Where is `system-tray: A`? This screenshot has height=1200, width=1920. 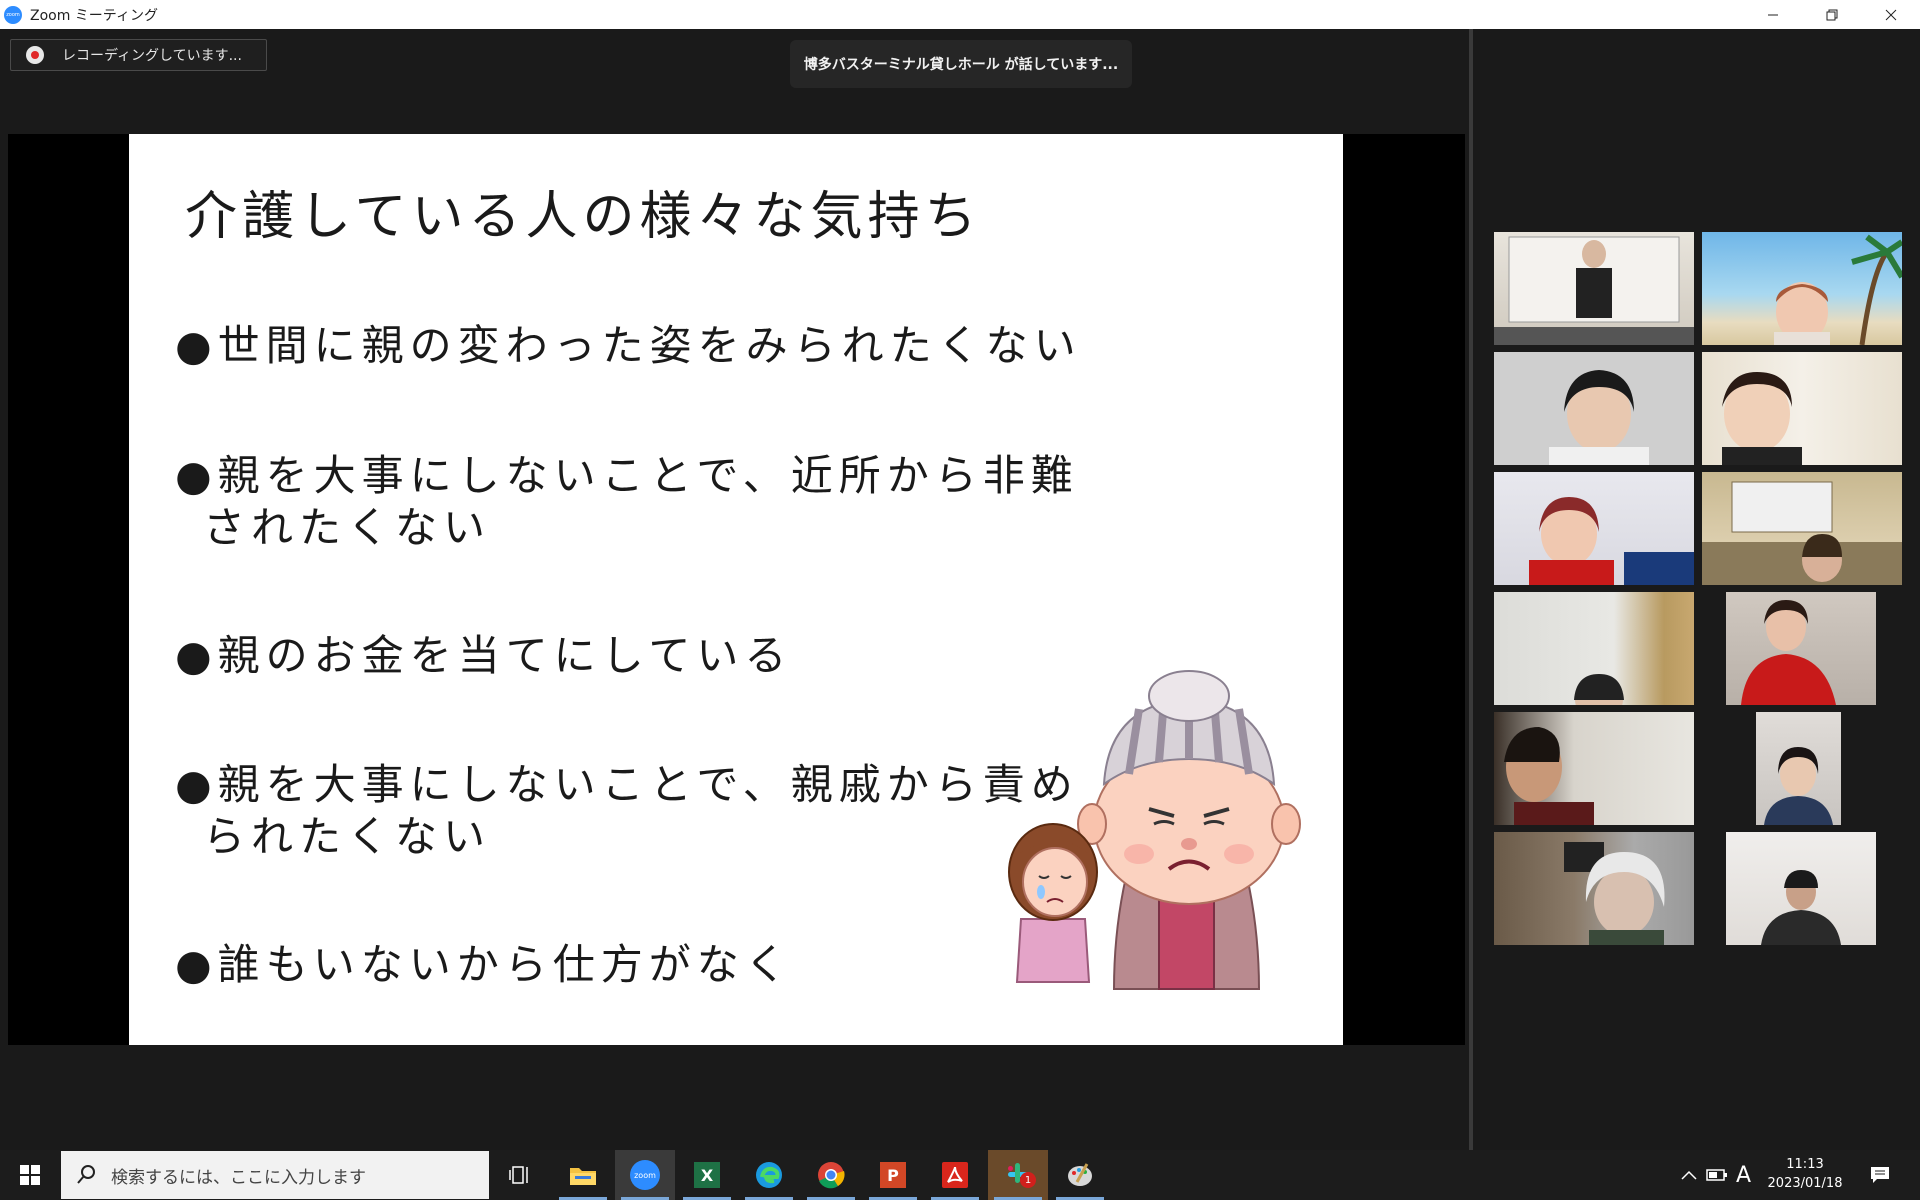 system-tray: A is located at coordinates (1716, 1175).